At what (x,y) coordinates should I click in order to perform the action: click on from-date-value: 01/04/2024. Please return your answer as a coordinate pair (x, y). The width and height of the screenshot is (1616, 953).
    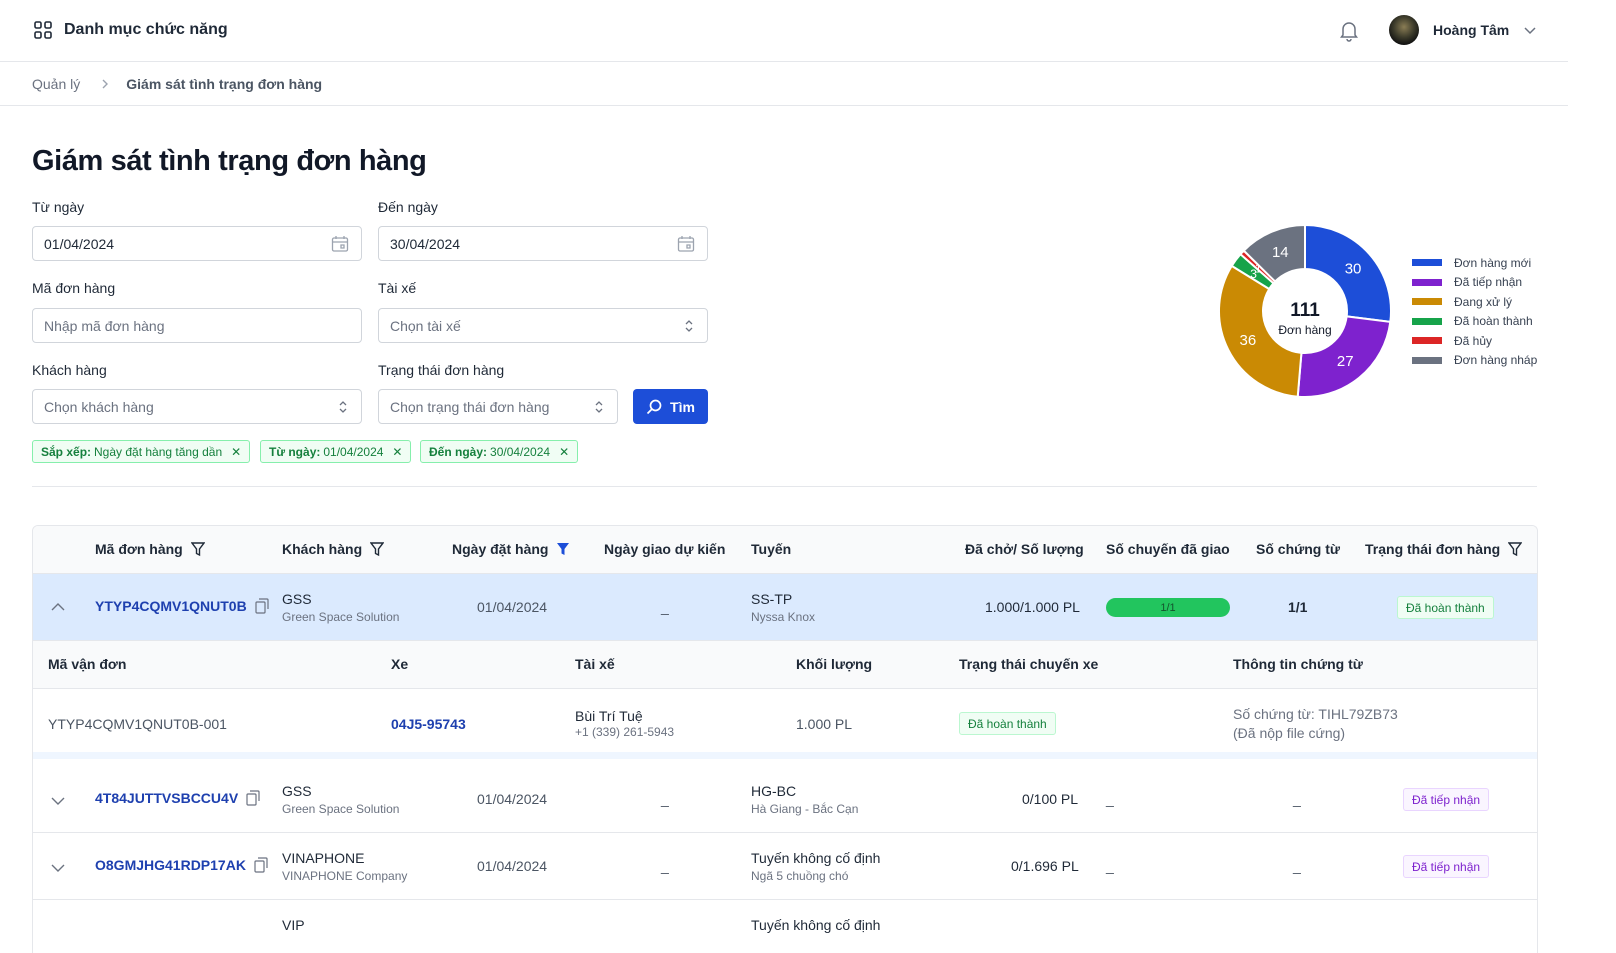
    Looking at the image, I should click on (79, 243).